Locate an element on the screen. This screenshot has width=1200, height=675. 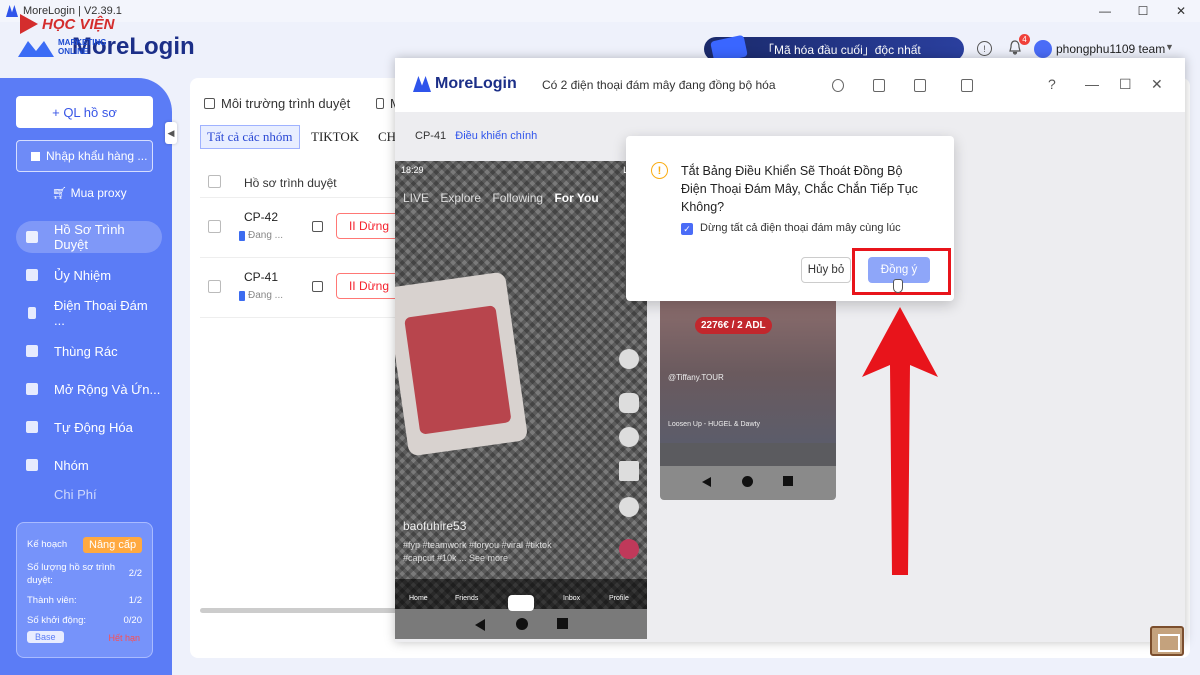
phone-feed-tabs: LIVE Explore Following For You is located at coordinates (501, 198).